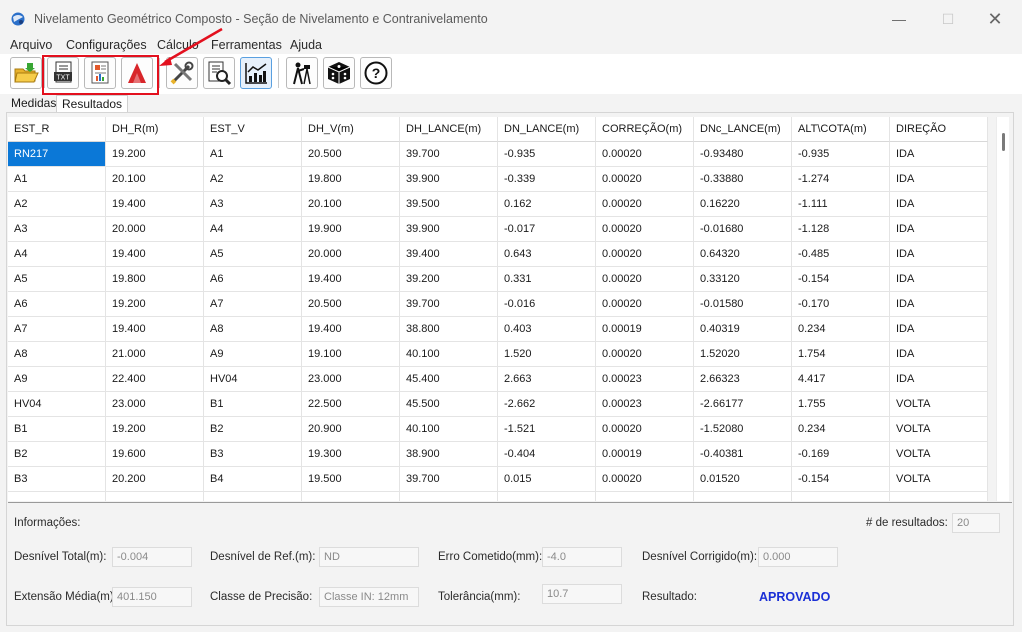 The image size is (1022, 632). Describe the element at coordinates (155, 454) in the screenshot. I see `table-cell: 19.600` at that location.